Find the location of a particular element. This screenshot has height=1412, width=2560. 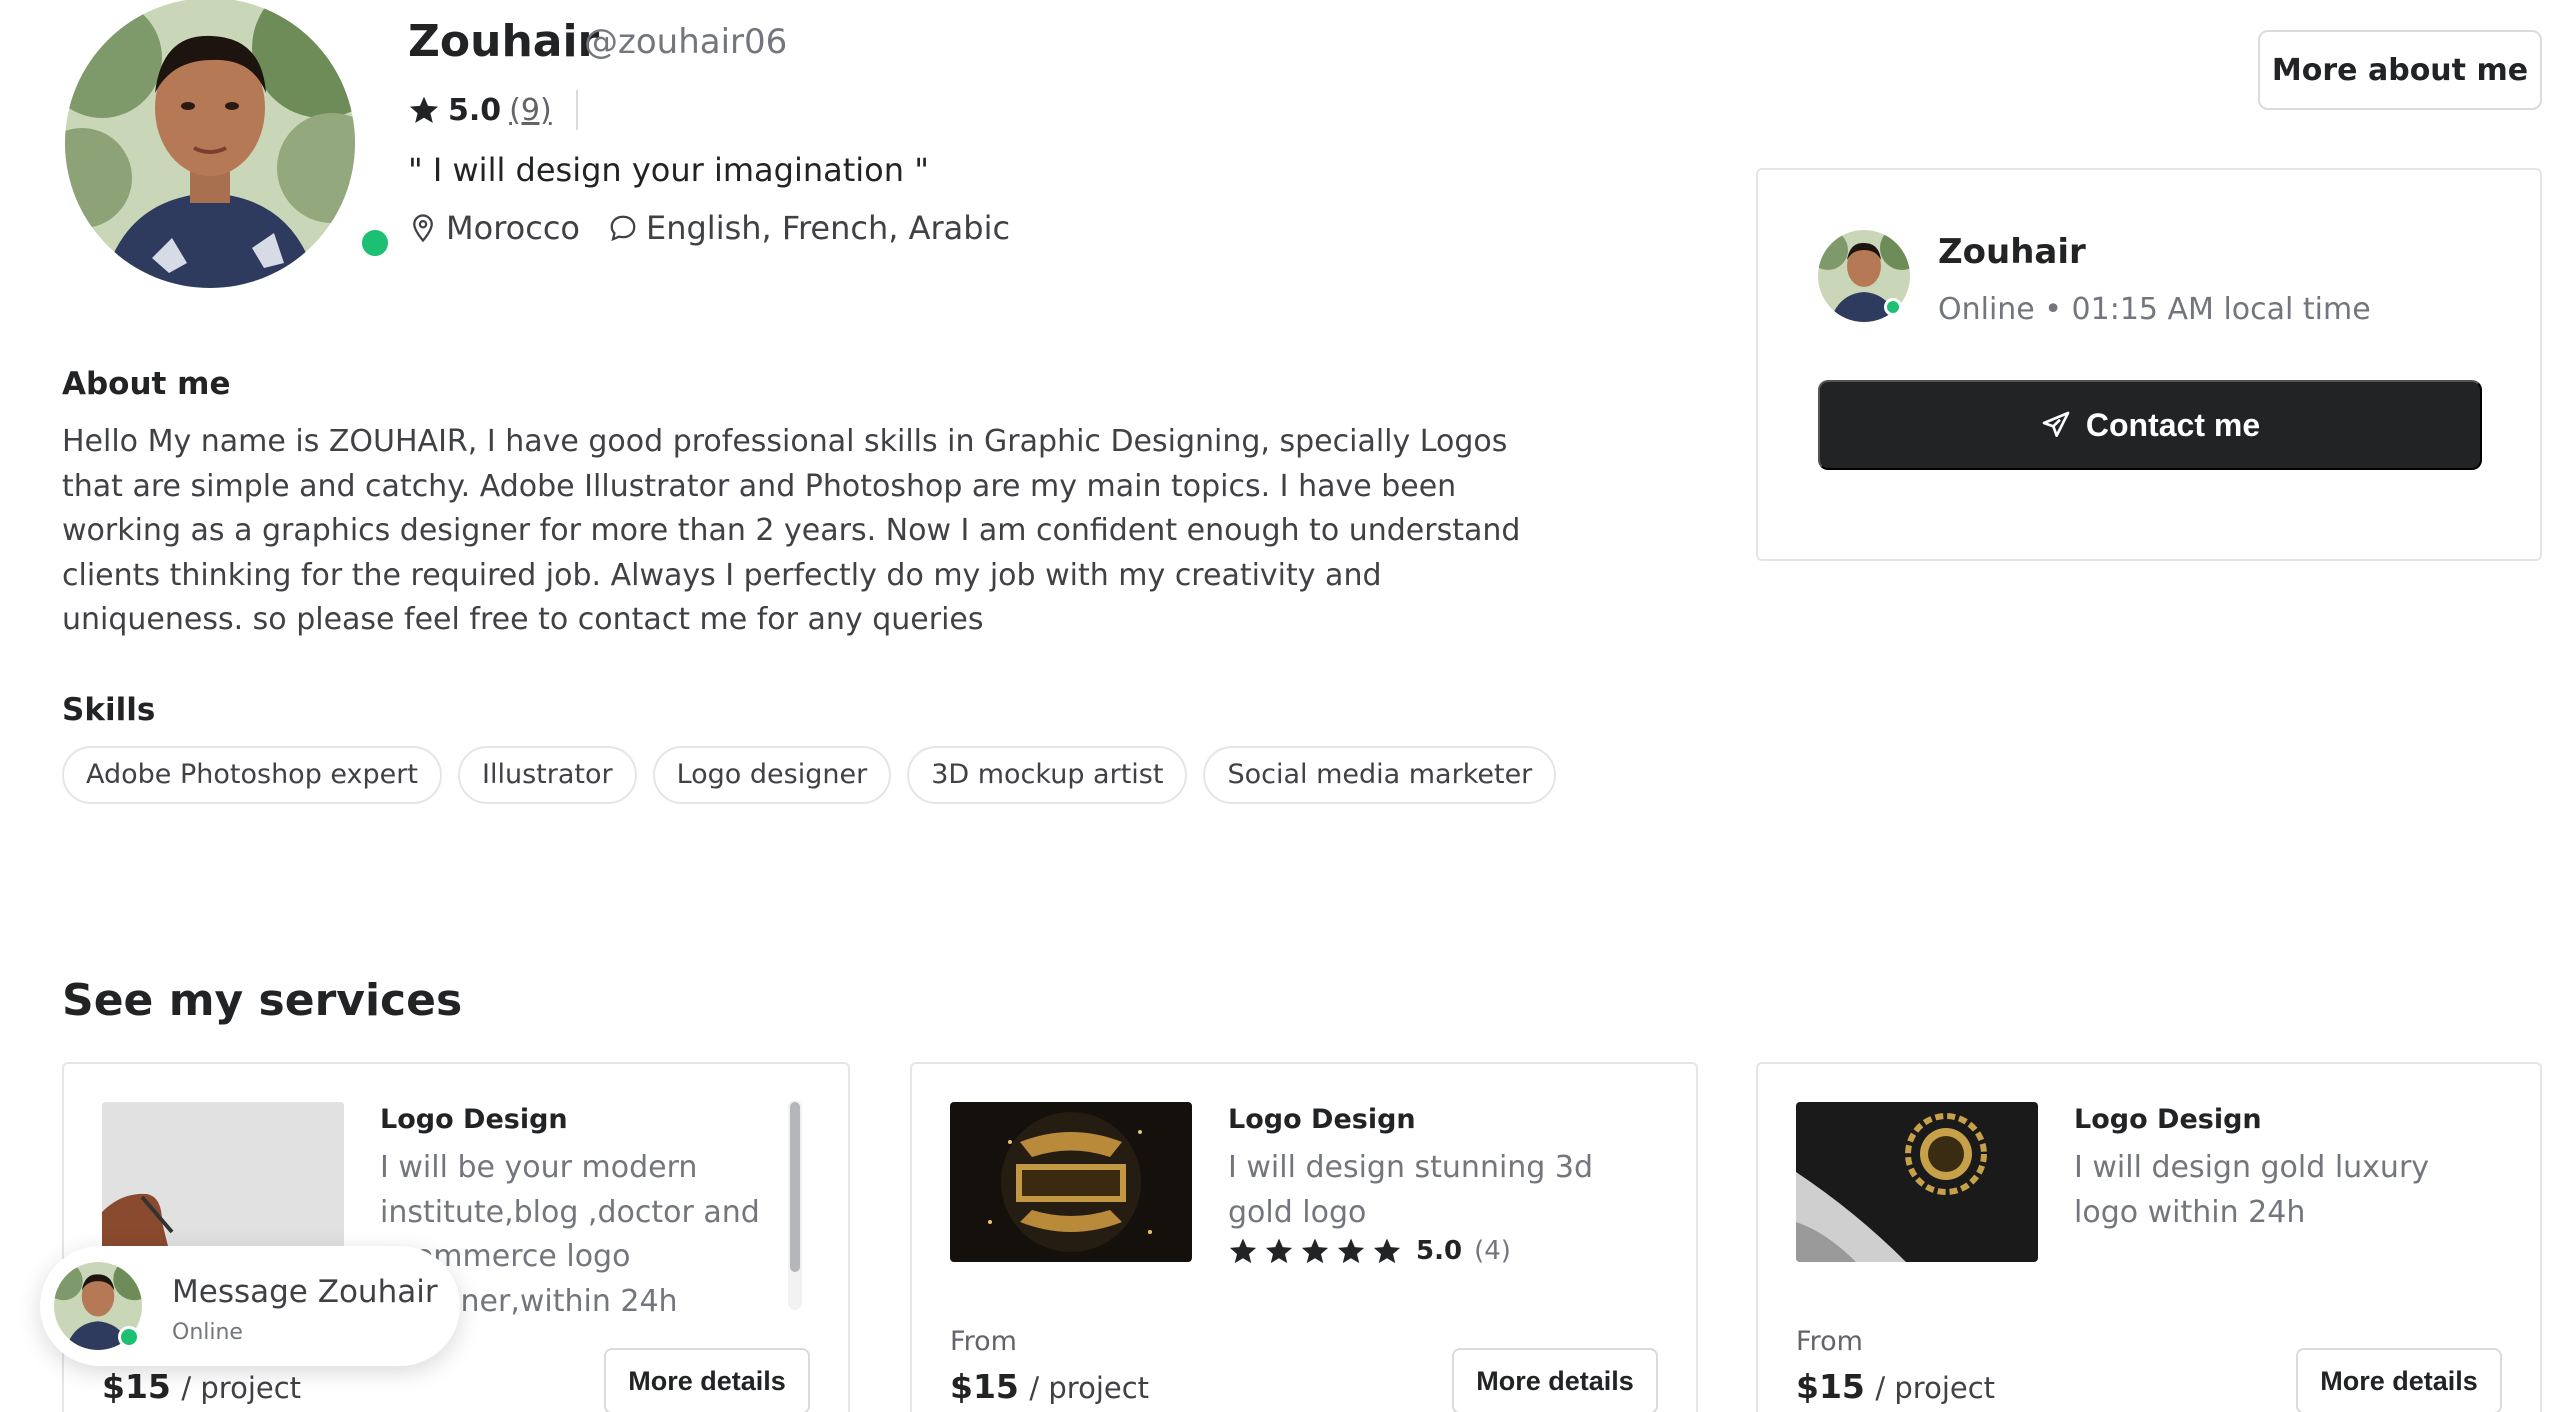

skill-chip: Logo designer is located at coordinates (772, 775).